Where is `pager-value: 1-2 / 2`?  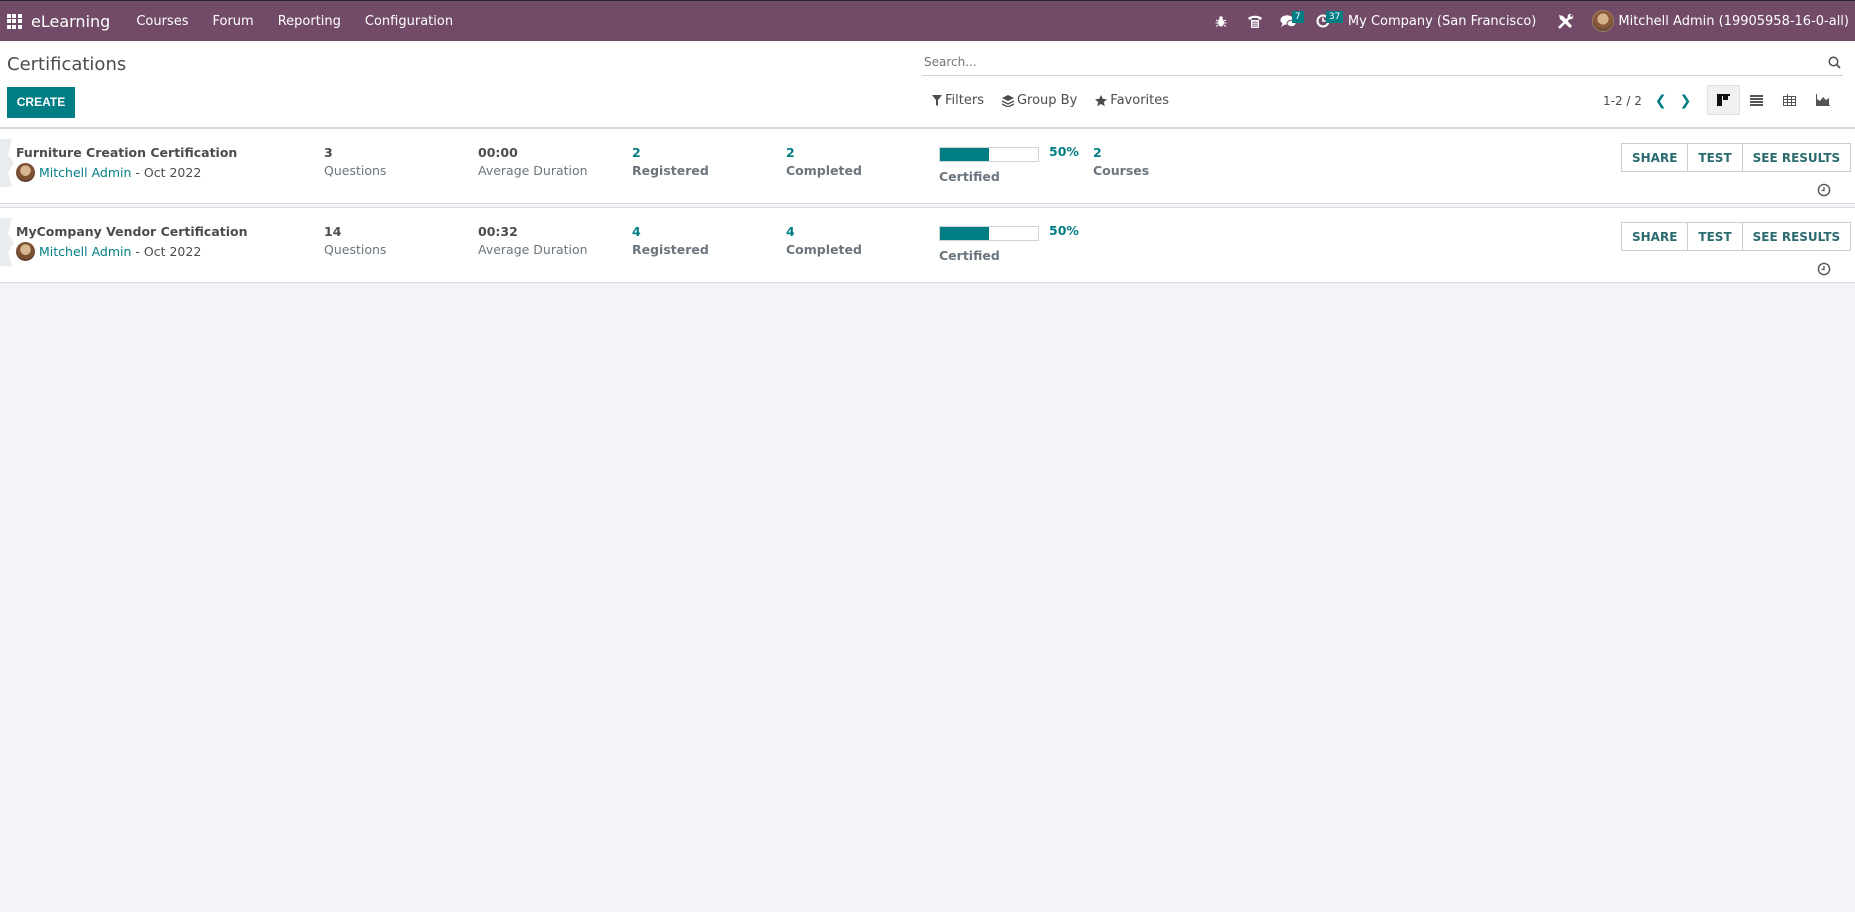 pager-value: 1-2 / 2 is located at coordinates (1622, 101).